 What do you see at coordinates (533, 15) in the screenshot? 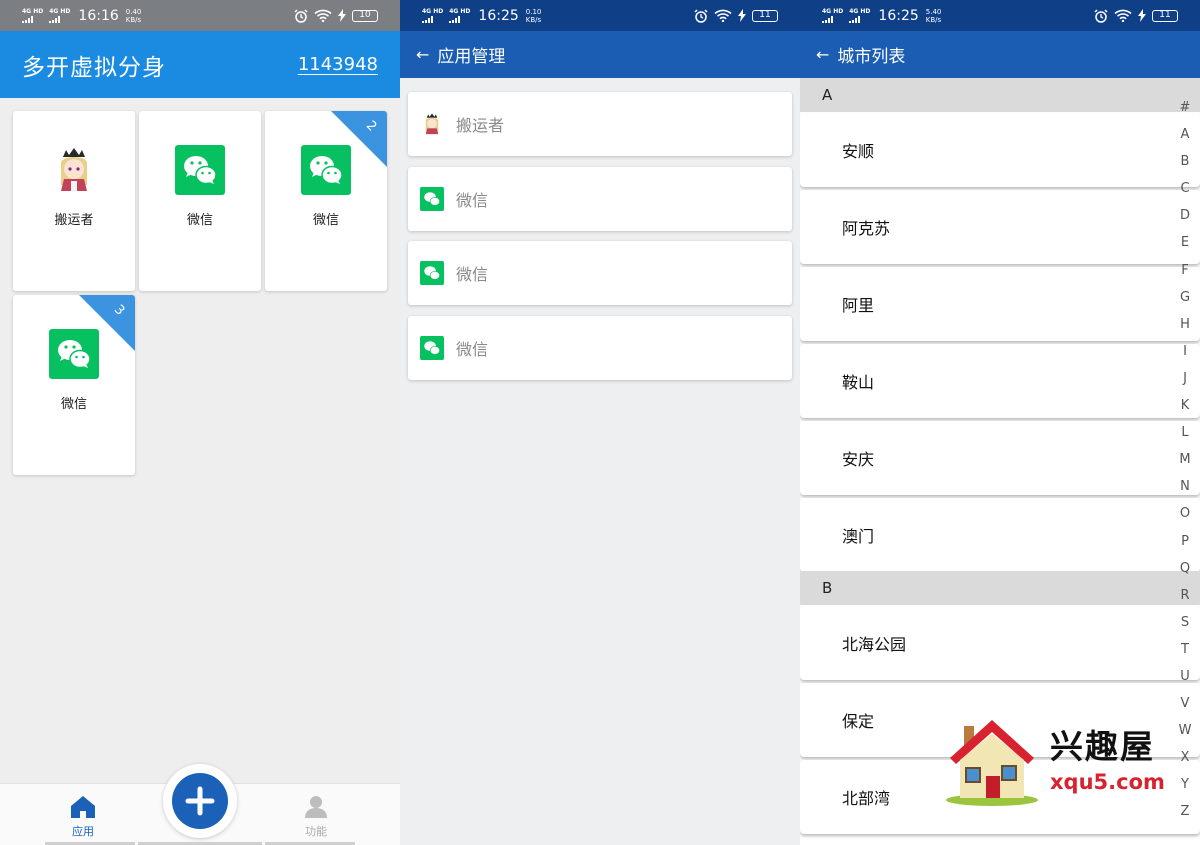
I see `net-speed: 0.10 KB/s` at bounding box center [533, 15].